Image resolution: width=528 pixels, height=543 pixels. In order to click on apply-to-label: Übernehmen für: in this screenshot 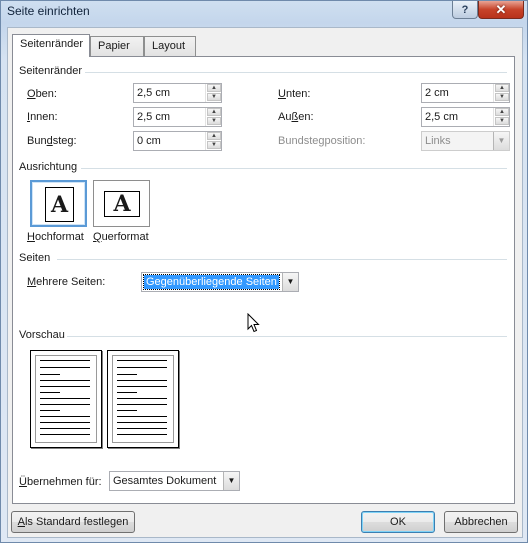, I will do `click(60, 482)`.